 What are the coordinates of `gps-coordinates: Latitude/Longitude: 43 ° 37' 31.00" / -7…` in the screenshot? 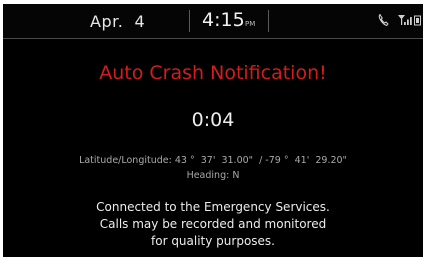 It's located at (213, 160).